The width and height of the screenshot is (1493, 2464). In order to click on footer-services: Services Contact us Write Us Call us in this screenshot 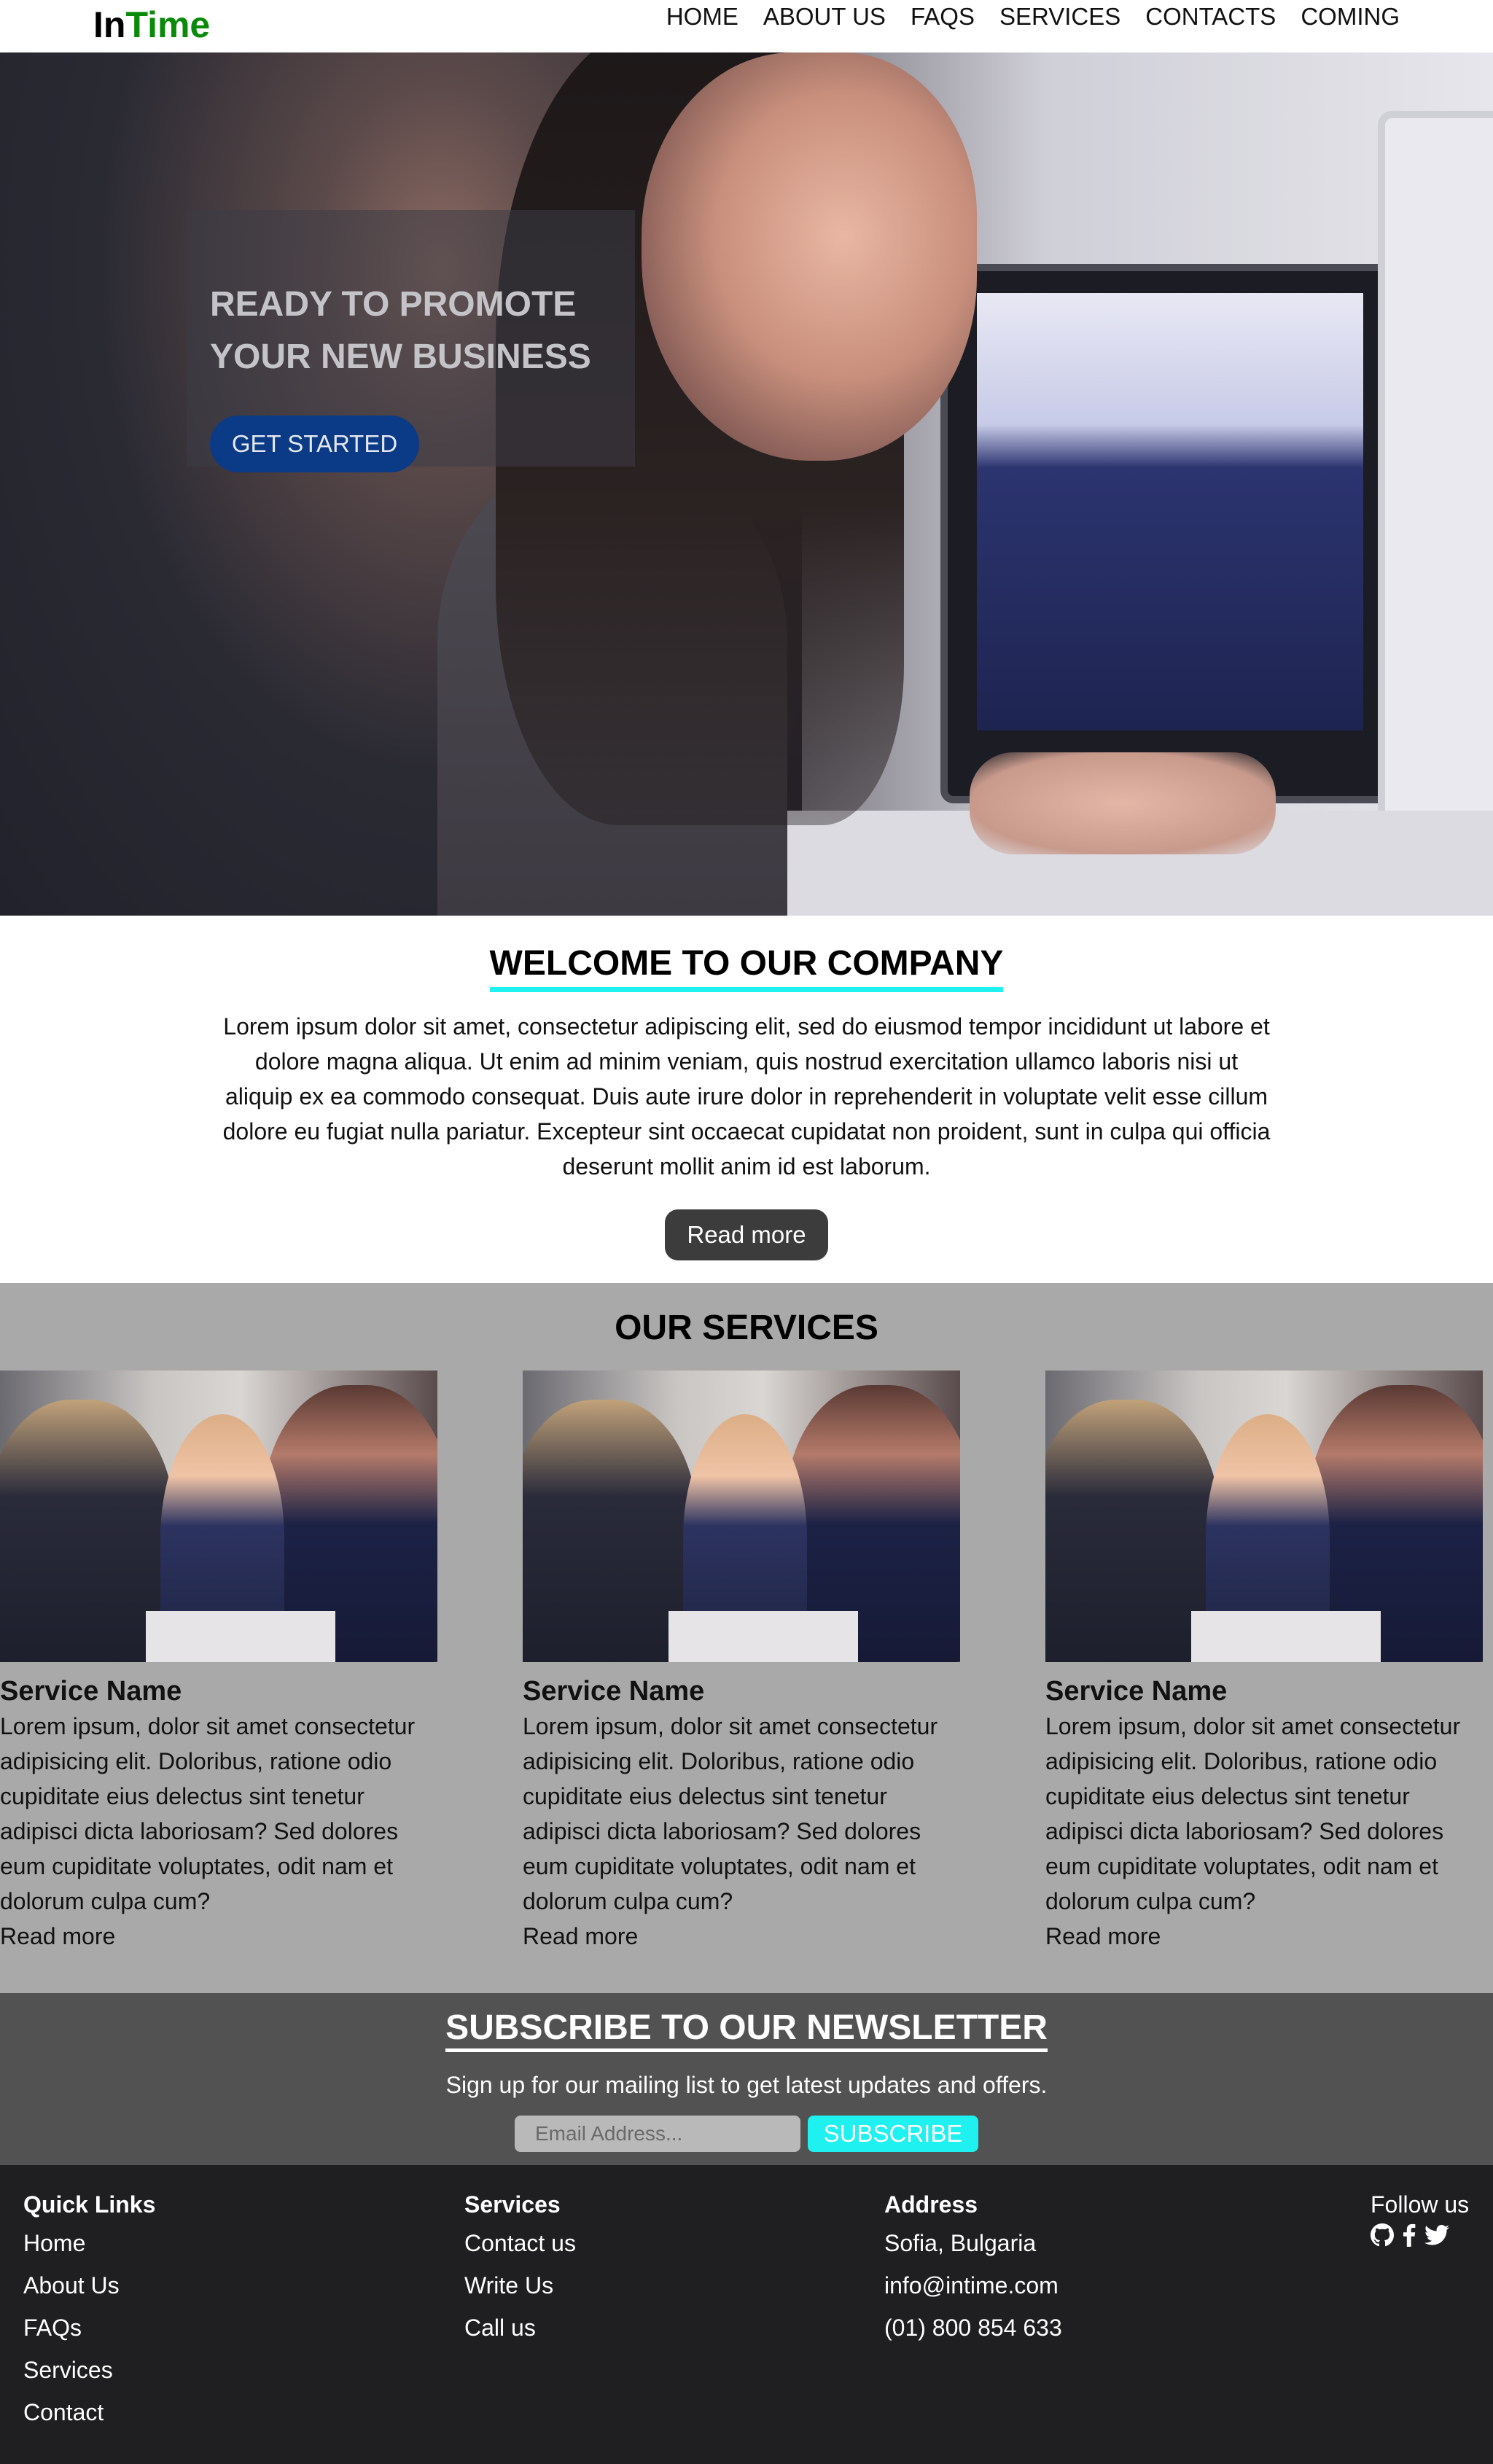, I will do `click(520, 2268)`.